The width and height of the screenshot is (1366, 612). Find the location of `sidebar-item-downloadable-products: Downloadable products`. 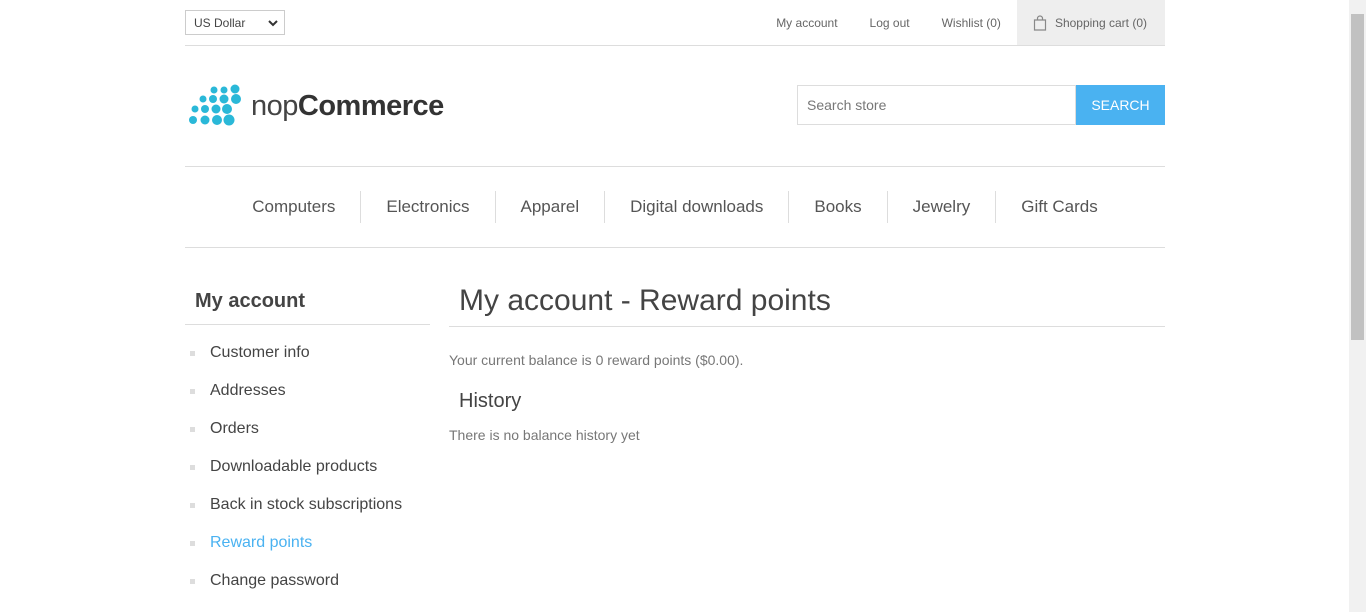

sidebar-item-downloadable-products: Downloadable products is located at coordinates (307, 467).